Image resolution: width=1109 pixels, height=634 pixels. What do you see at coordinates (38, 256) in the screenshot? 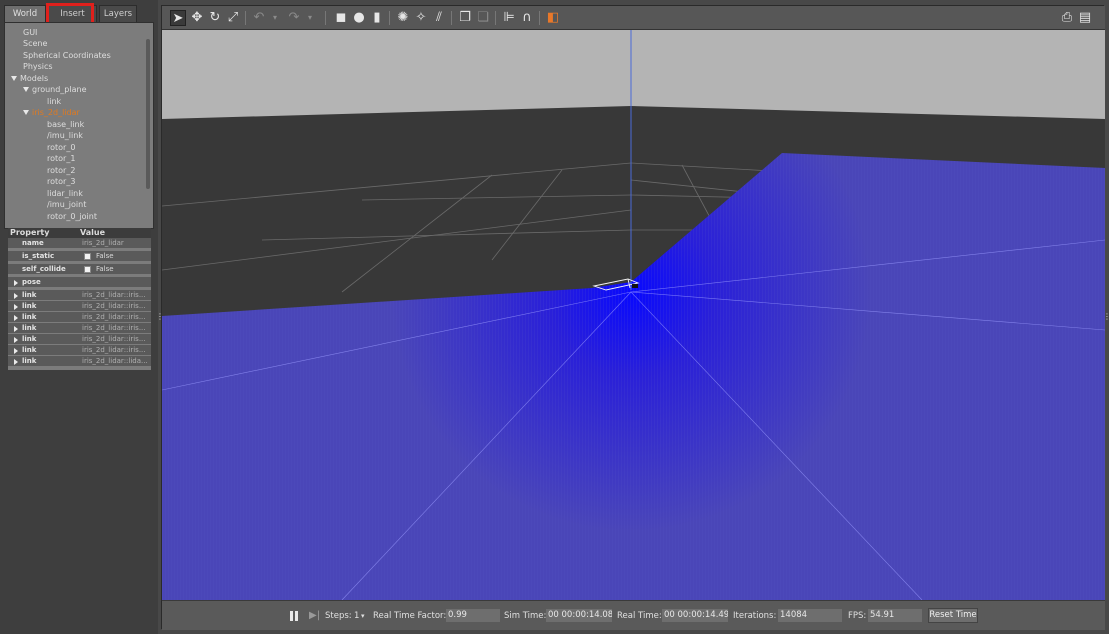
I see `prop-key: is_static` at bounding box center [38, 256].